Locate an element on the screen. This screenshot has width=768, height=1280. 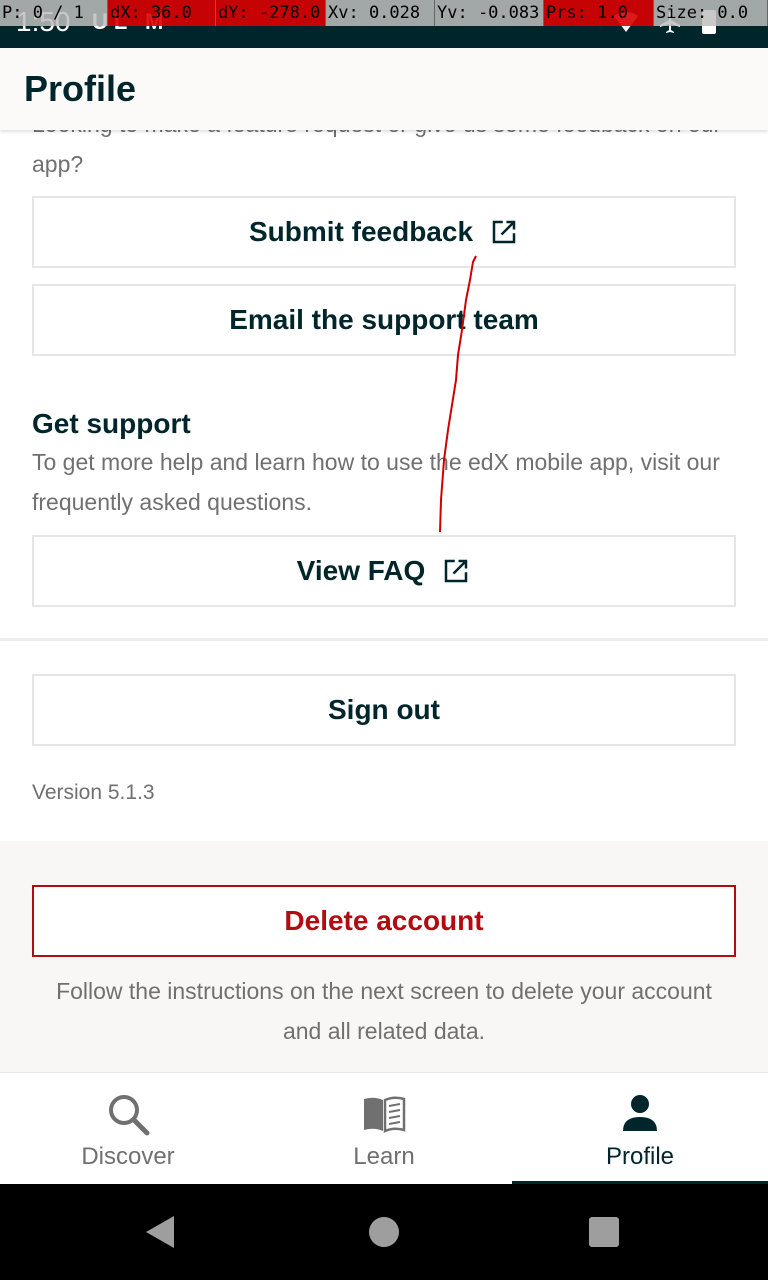
top-app-bar: Profile is located at coordinates (384, 89).